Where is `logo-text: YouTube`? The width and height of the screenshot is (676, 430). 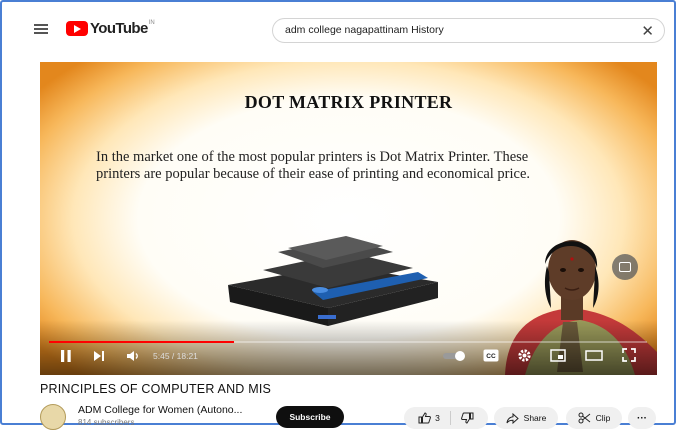 logo-text: YouTube is located at coordinates (119, 28).